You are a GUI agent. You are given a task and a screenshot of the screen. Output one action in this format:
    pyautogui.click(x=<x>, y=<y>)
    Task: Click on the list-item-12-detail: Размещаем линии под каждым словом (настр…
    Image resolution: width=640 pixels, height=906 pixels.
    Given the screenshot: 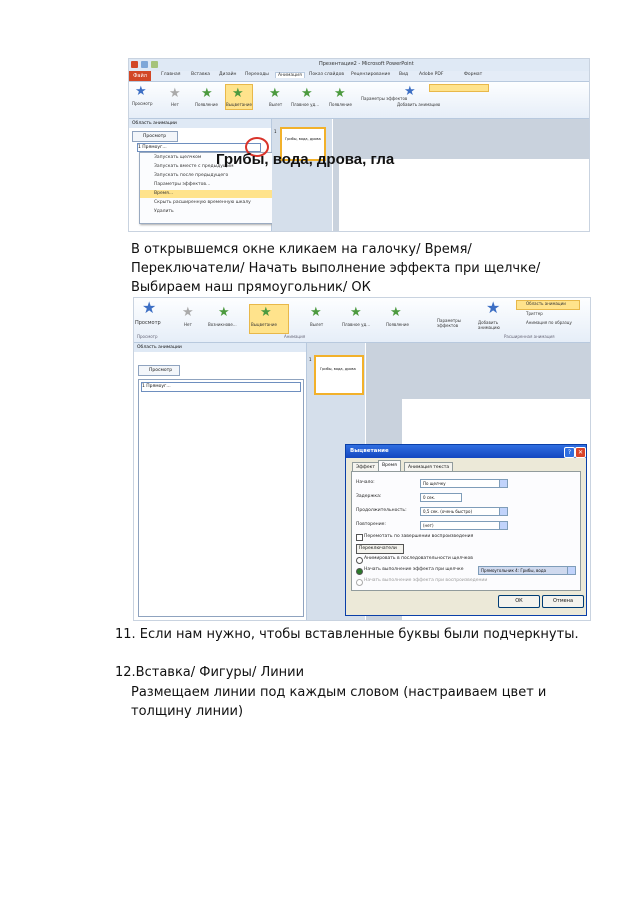 What is the action you would take?
    pyautogui.click(x=339, y=702)
    